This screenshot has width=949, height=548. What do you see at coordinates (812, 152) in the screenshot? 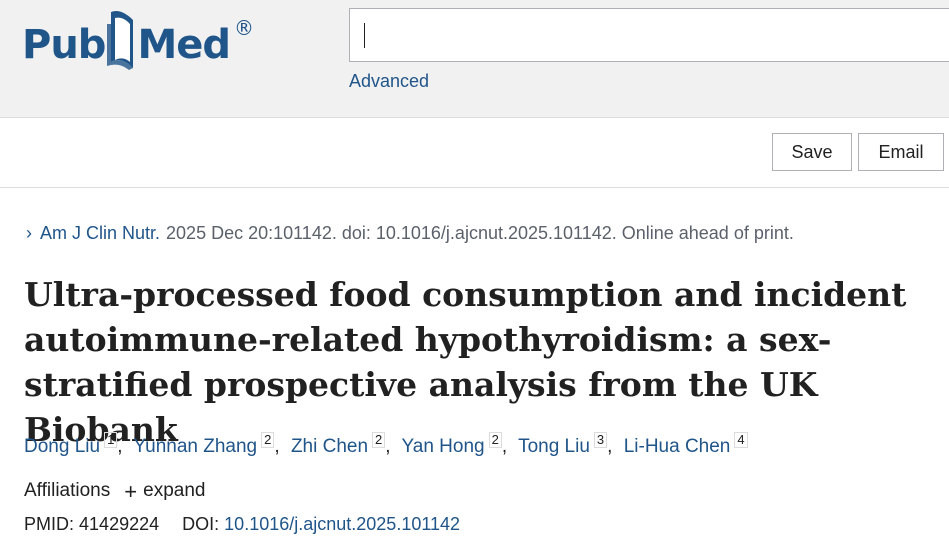
I see `save-button: Save` at bounding box center [812, 152].